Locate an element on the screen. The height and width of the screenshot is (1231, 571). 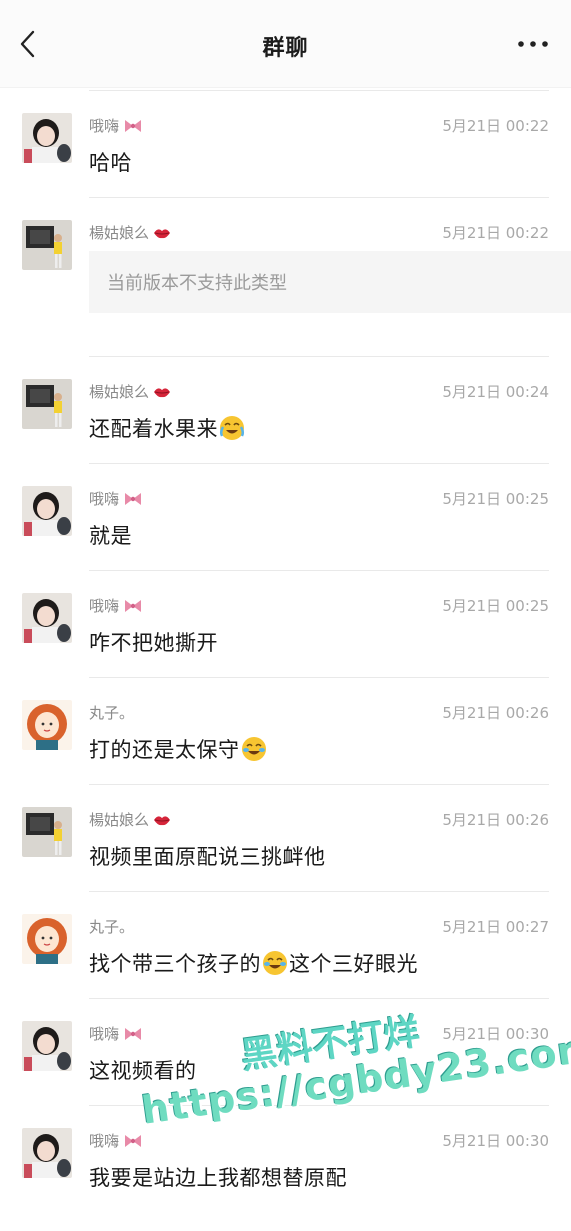
message-item: 哦嗨 5月21日 00:22 哈哈 is located at coordinates (285, 143).